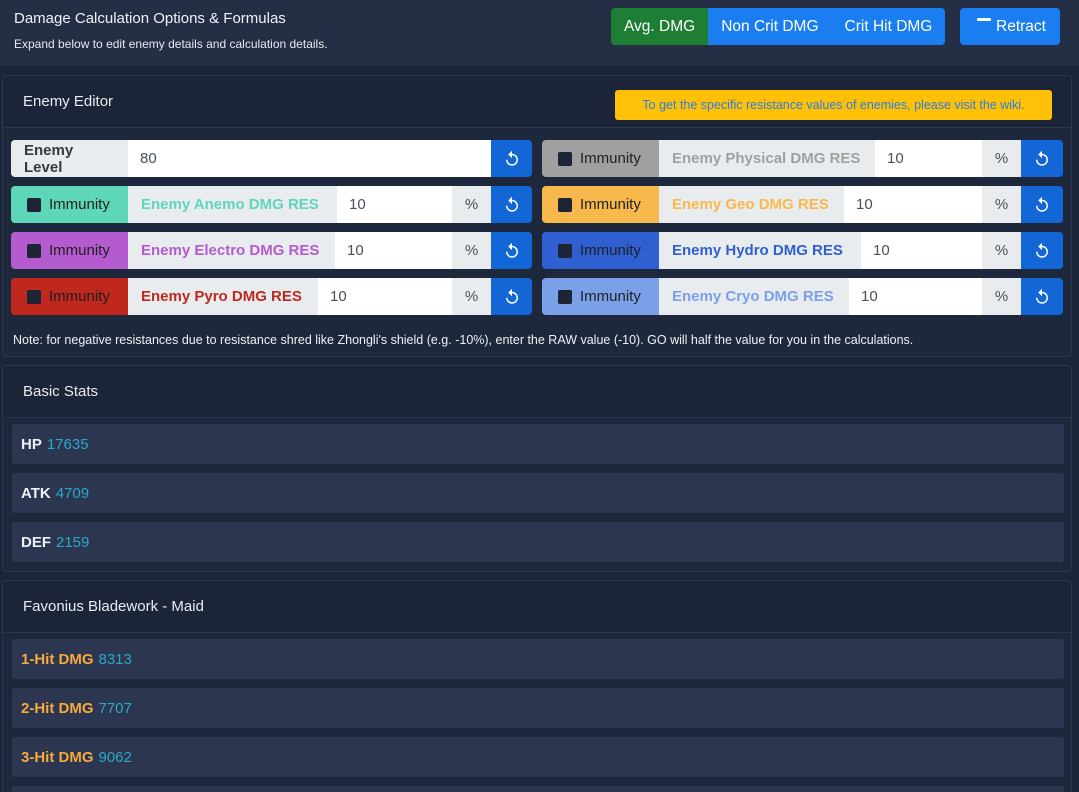  I want to click on anemo-res-row: Immunity Enemy Anemo DMG RES 10 %, so click(271, 204).